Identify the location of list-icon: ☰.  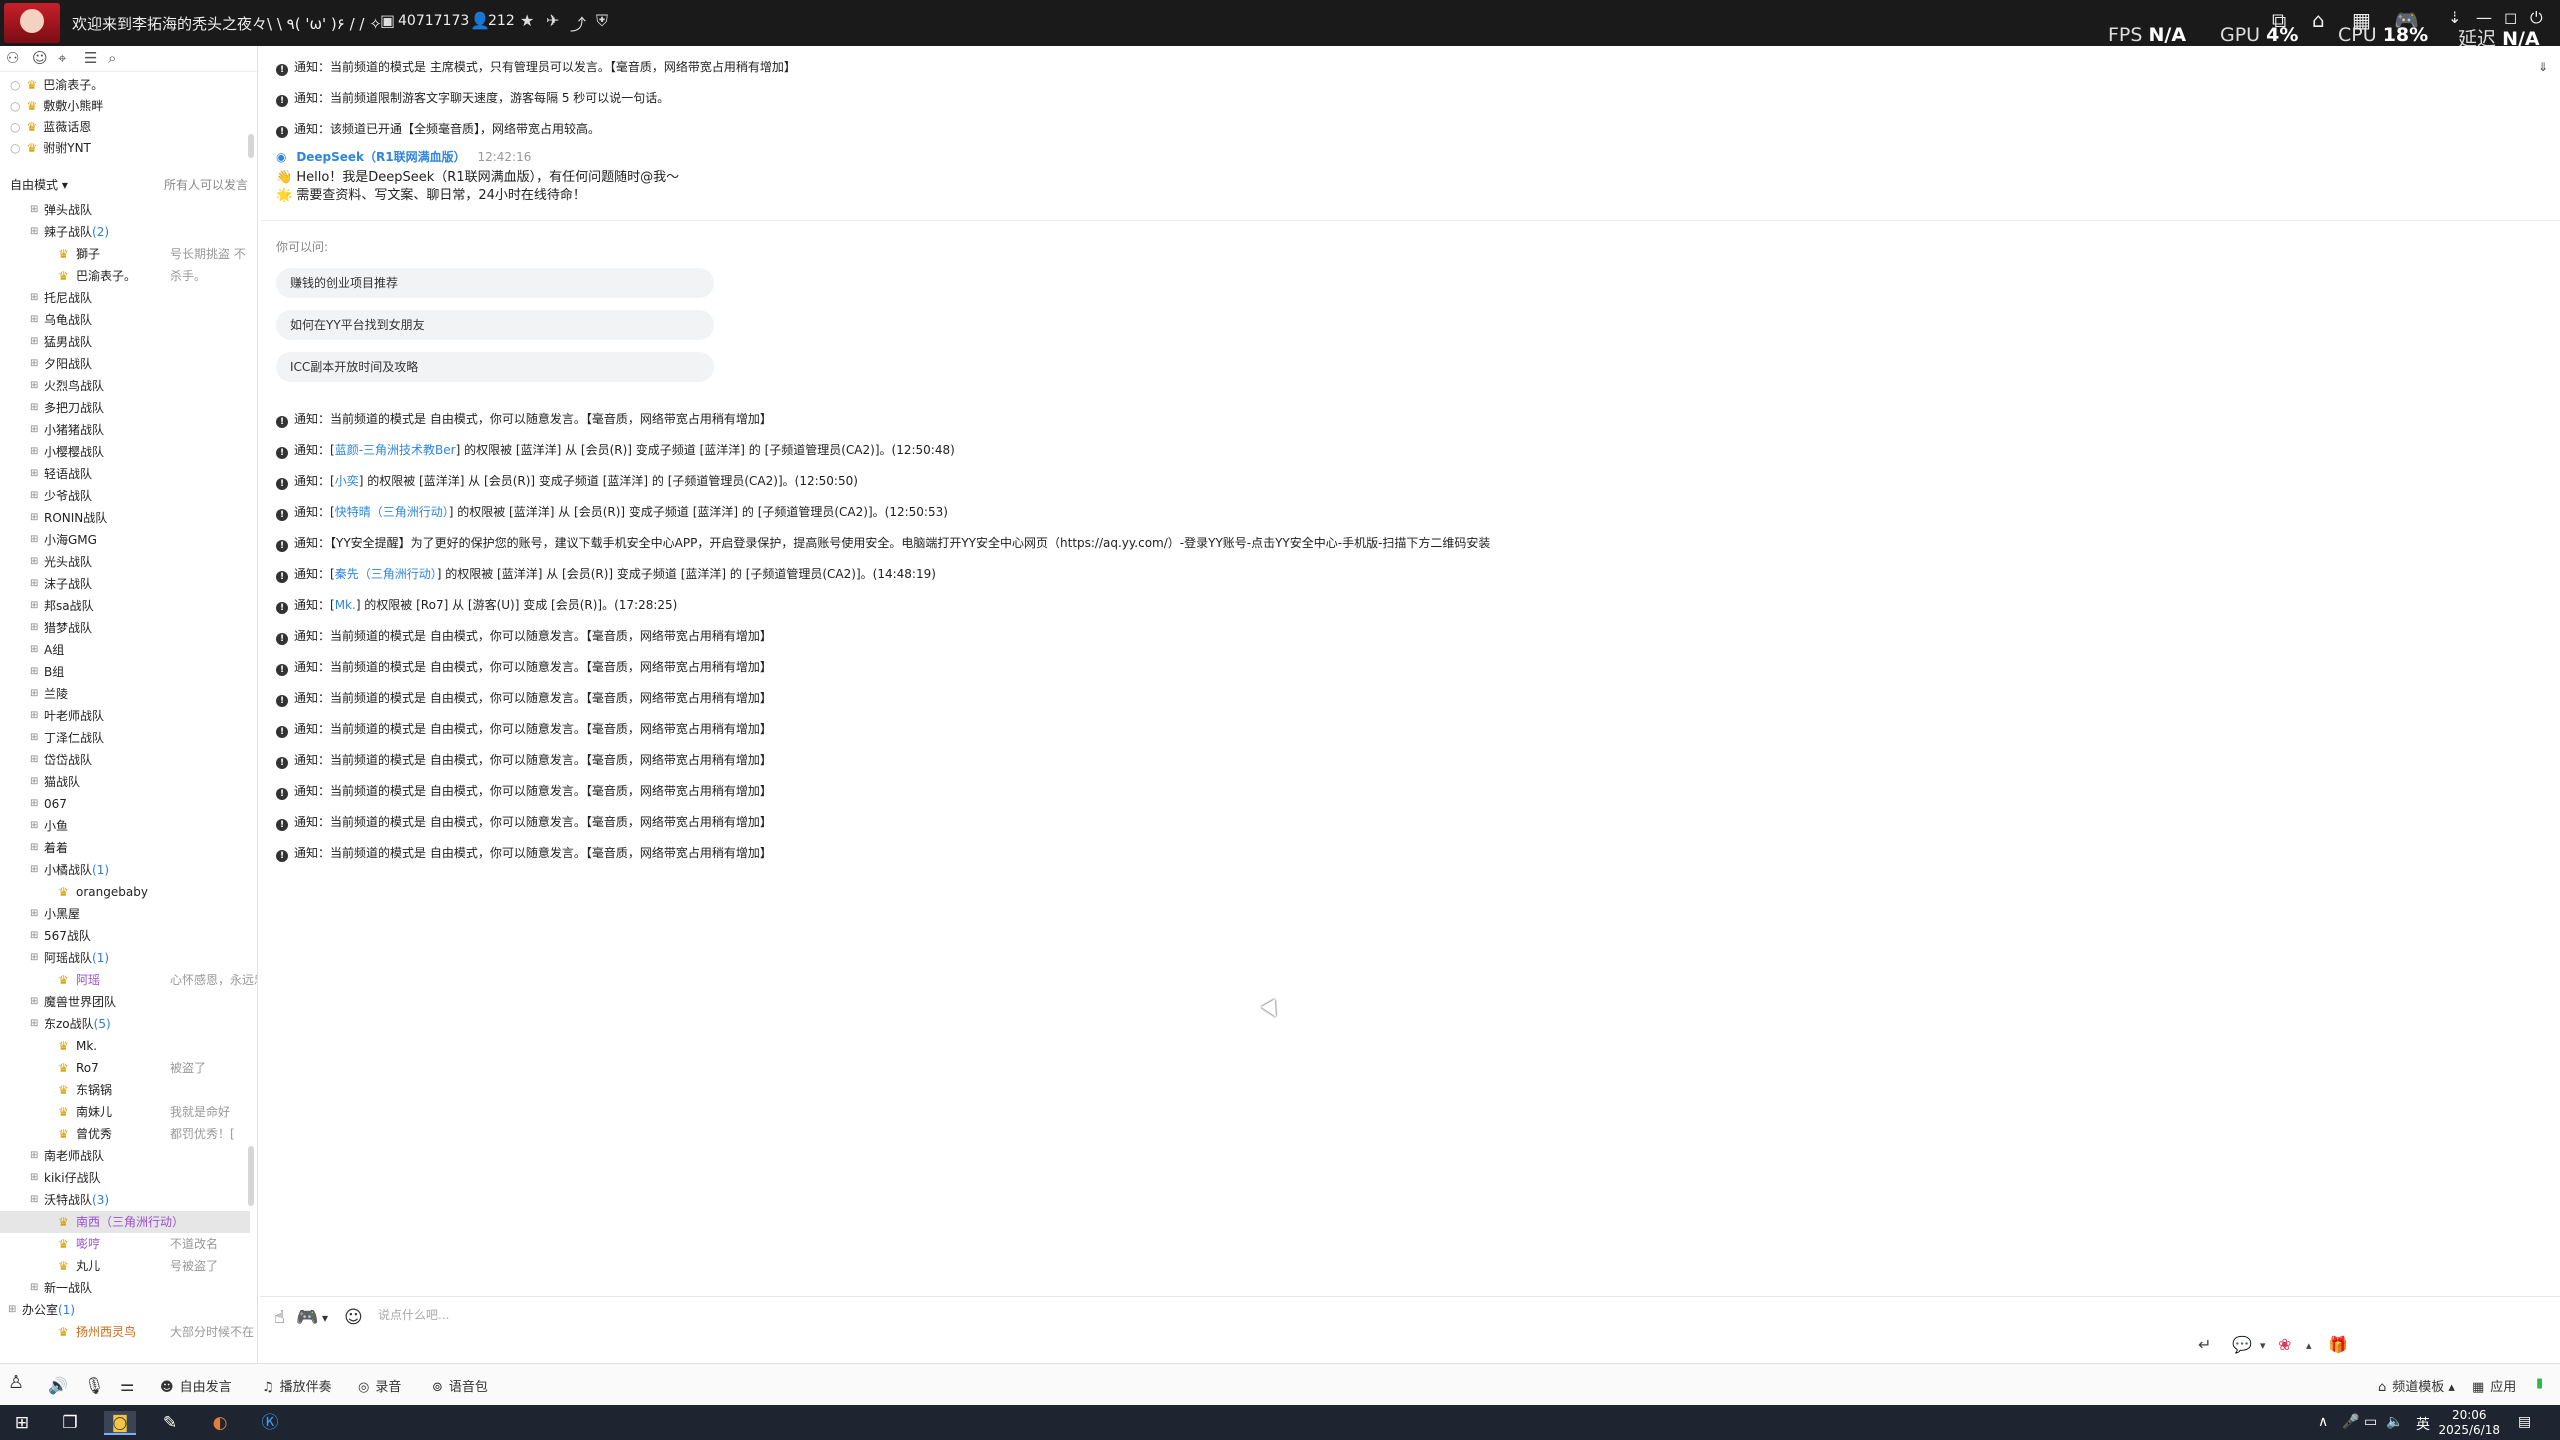
(90, 58).